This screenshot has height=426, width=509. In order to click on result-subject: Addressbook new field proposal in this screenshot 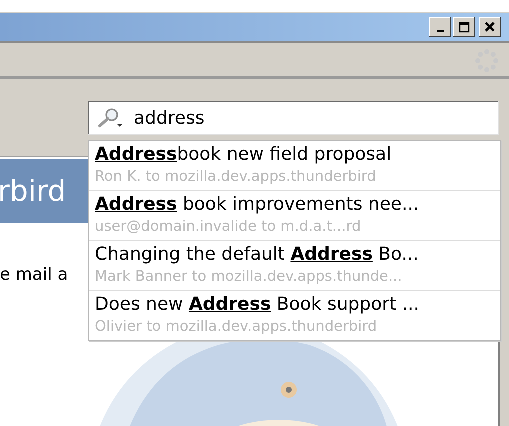, I will do `click(244, 155)`.